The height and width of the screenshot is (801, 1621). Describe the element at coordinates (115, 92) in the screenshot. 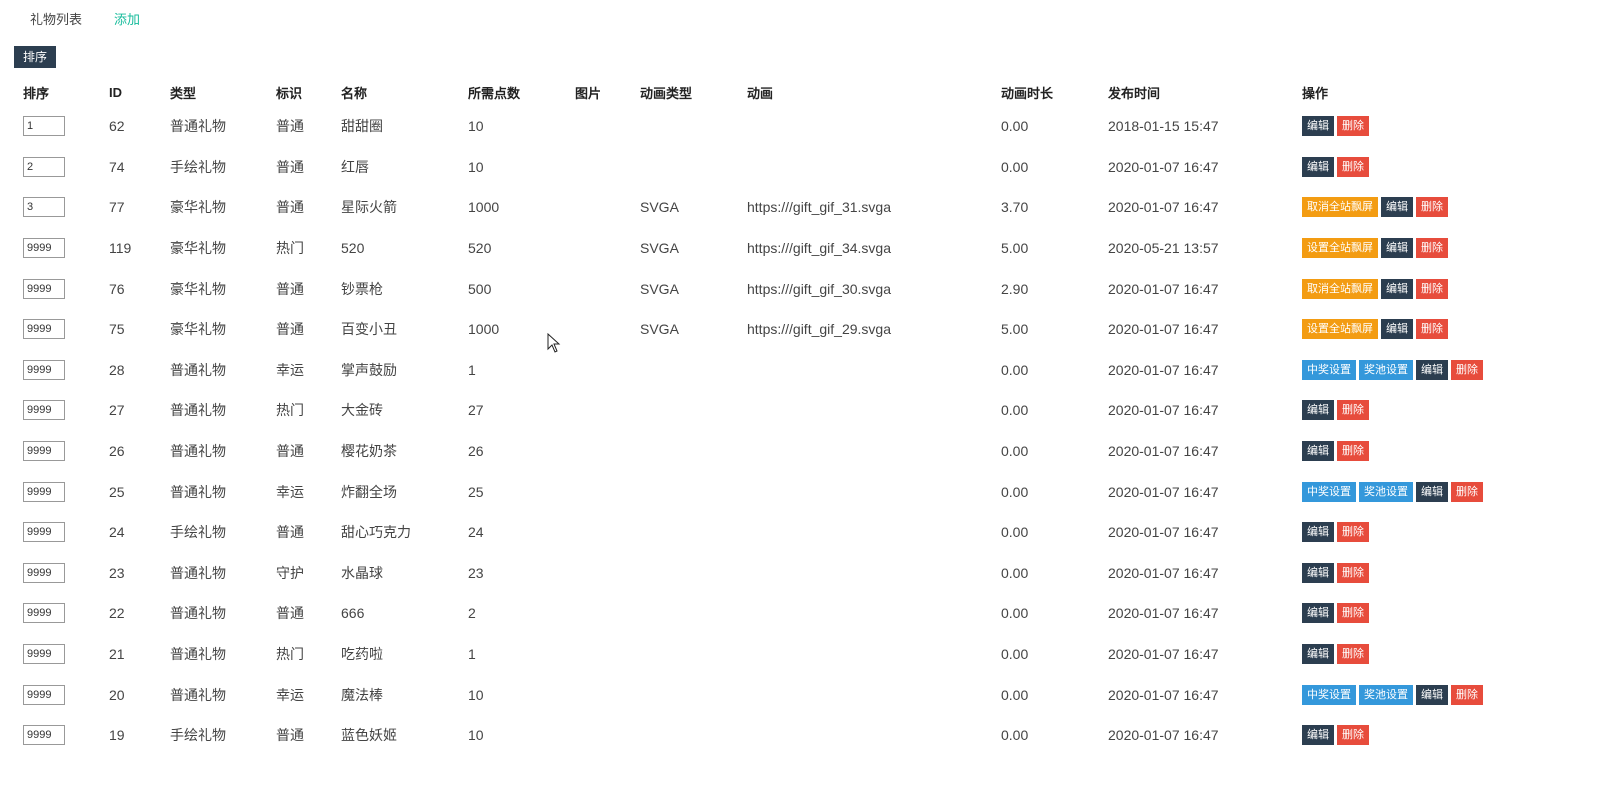

I see `col-id: ID` at that location.